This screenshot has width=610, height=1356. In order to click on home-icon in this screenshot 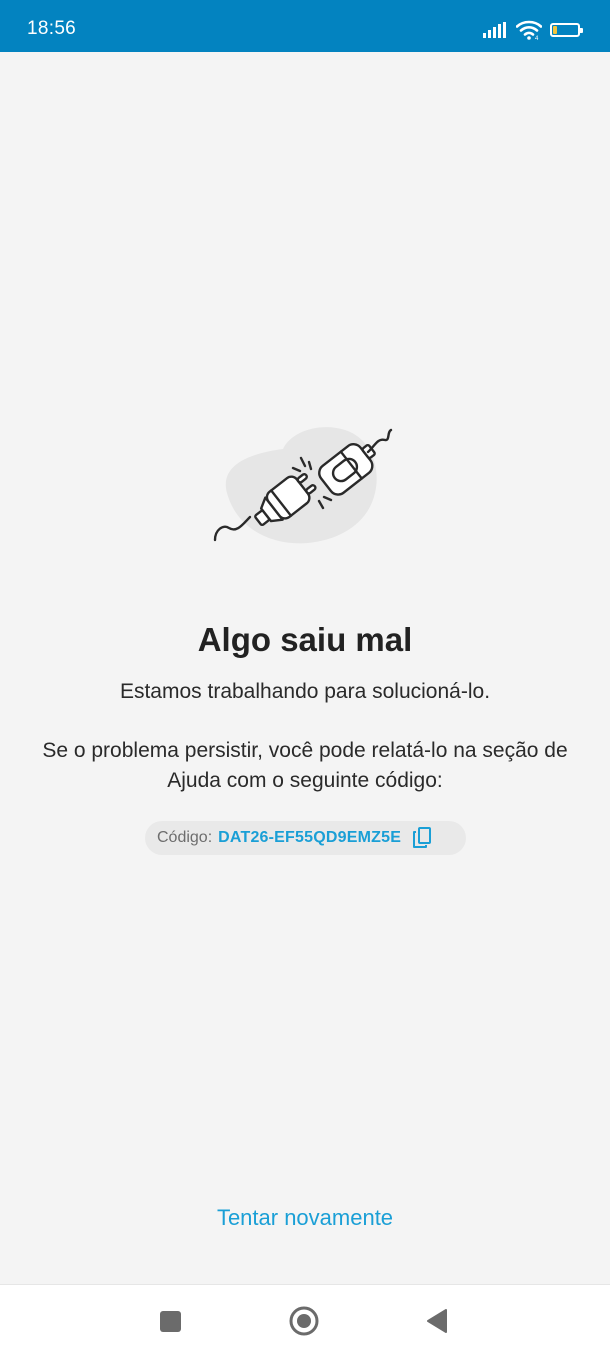, I will do `click(304, 1321)`.